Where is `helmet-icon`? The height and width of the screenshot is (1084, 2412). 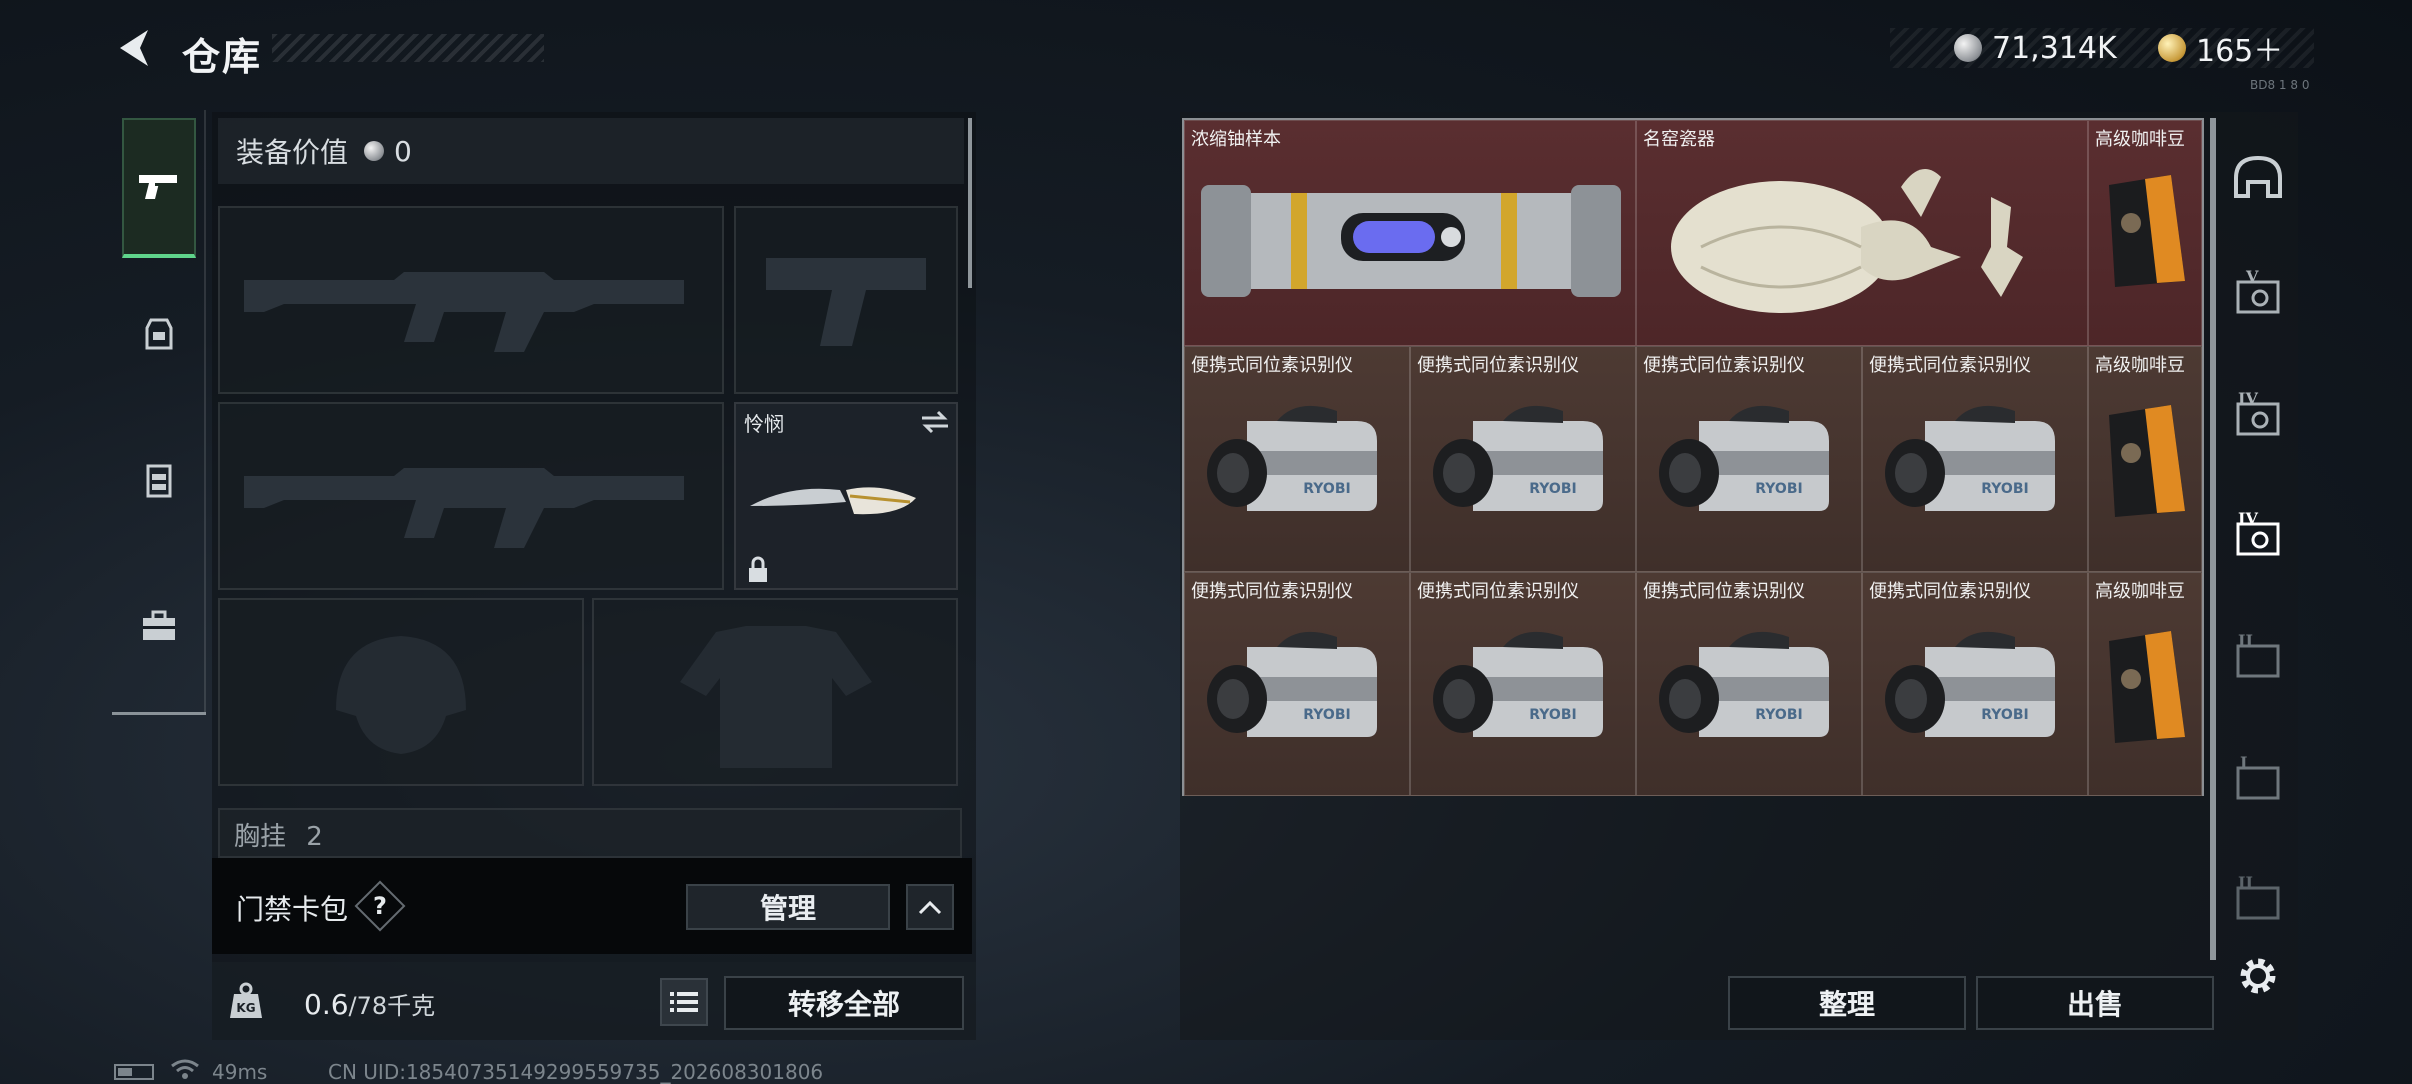 helmet-icon is located at coordinates (2258, 176).